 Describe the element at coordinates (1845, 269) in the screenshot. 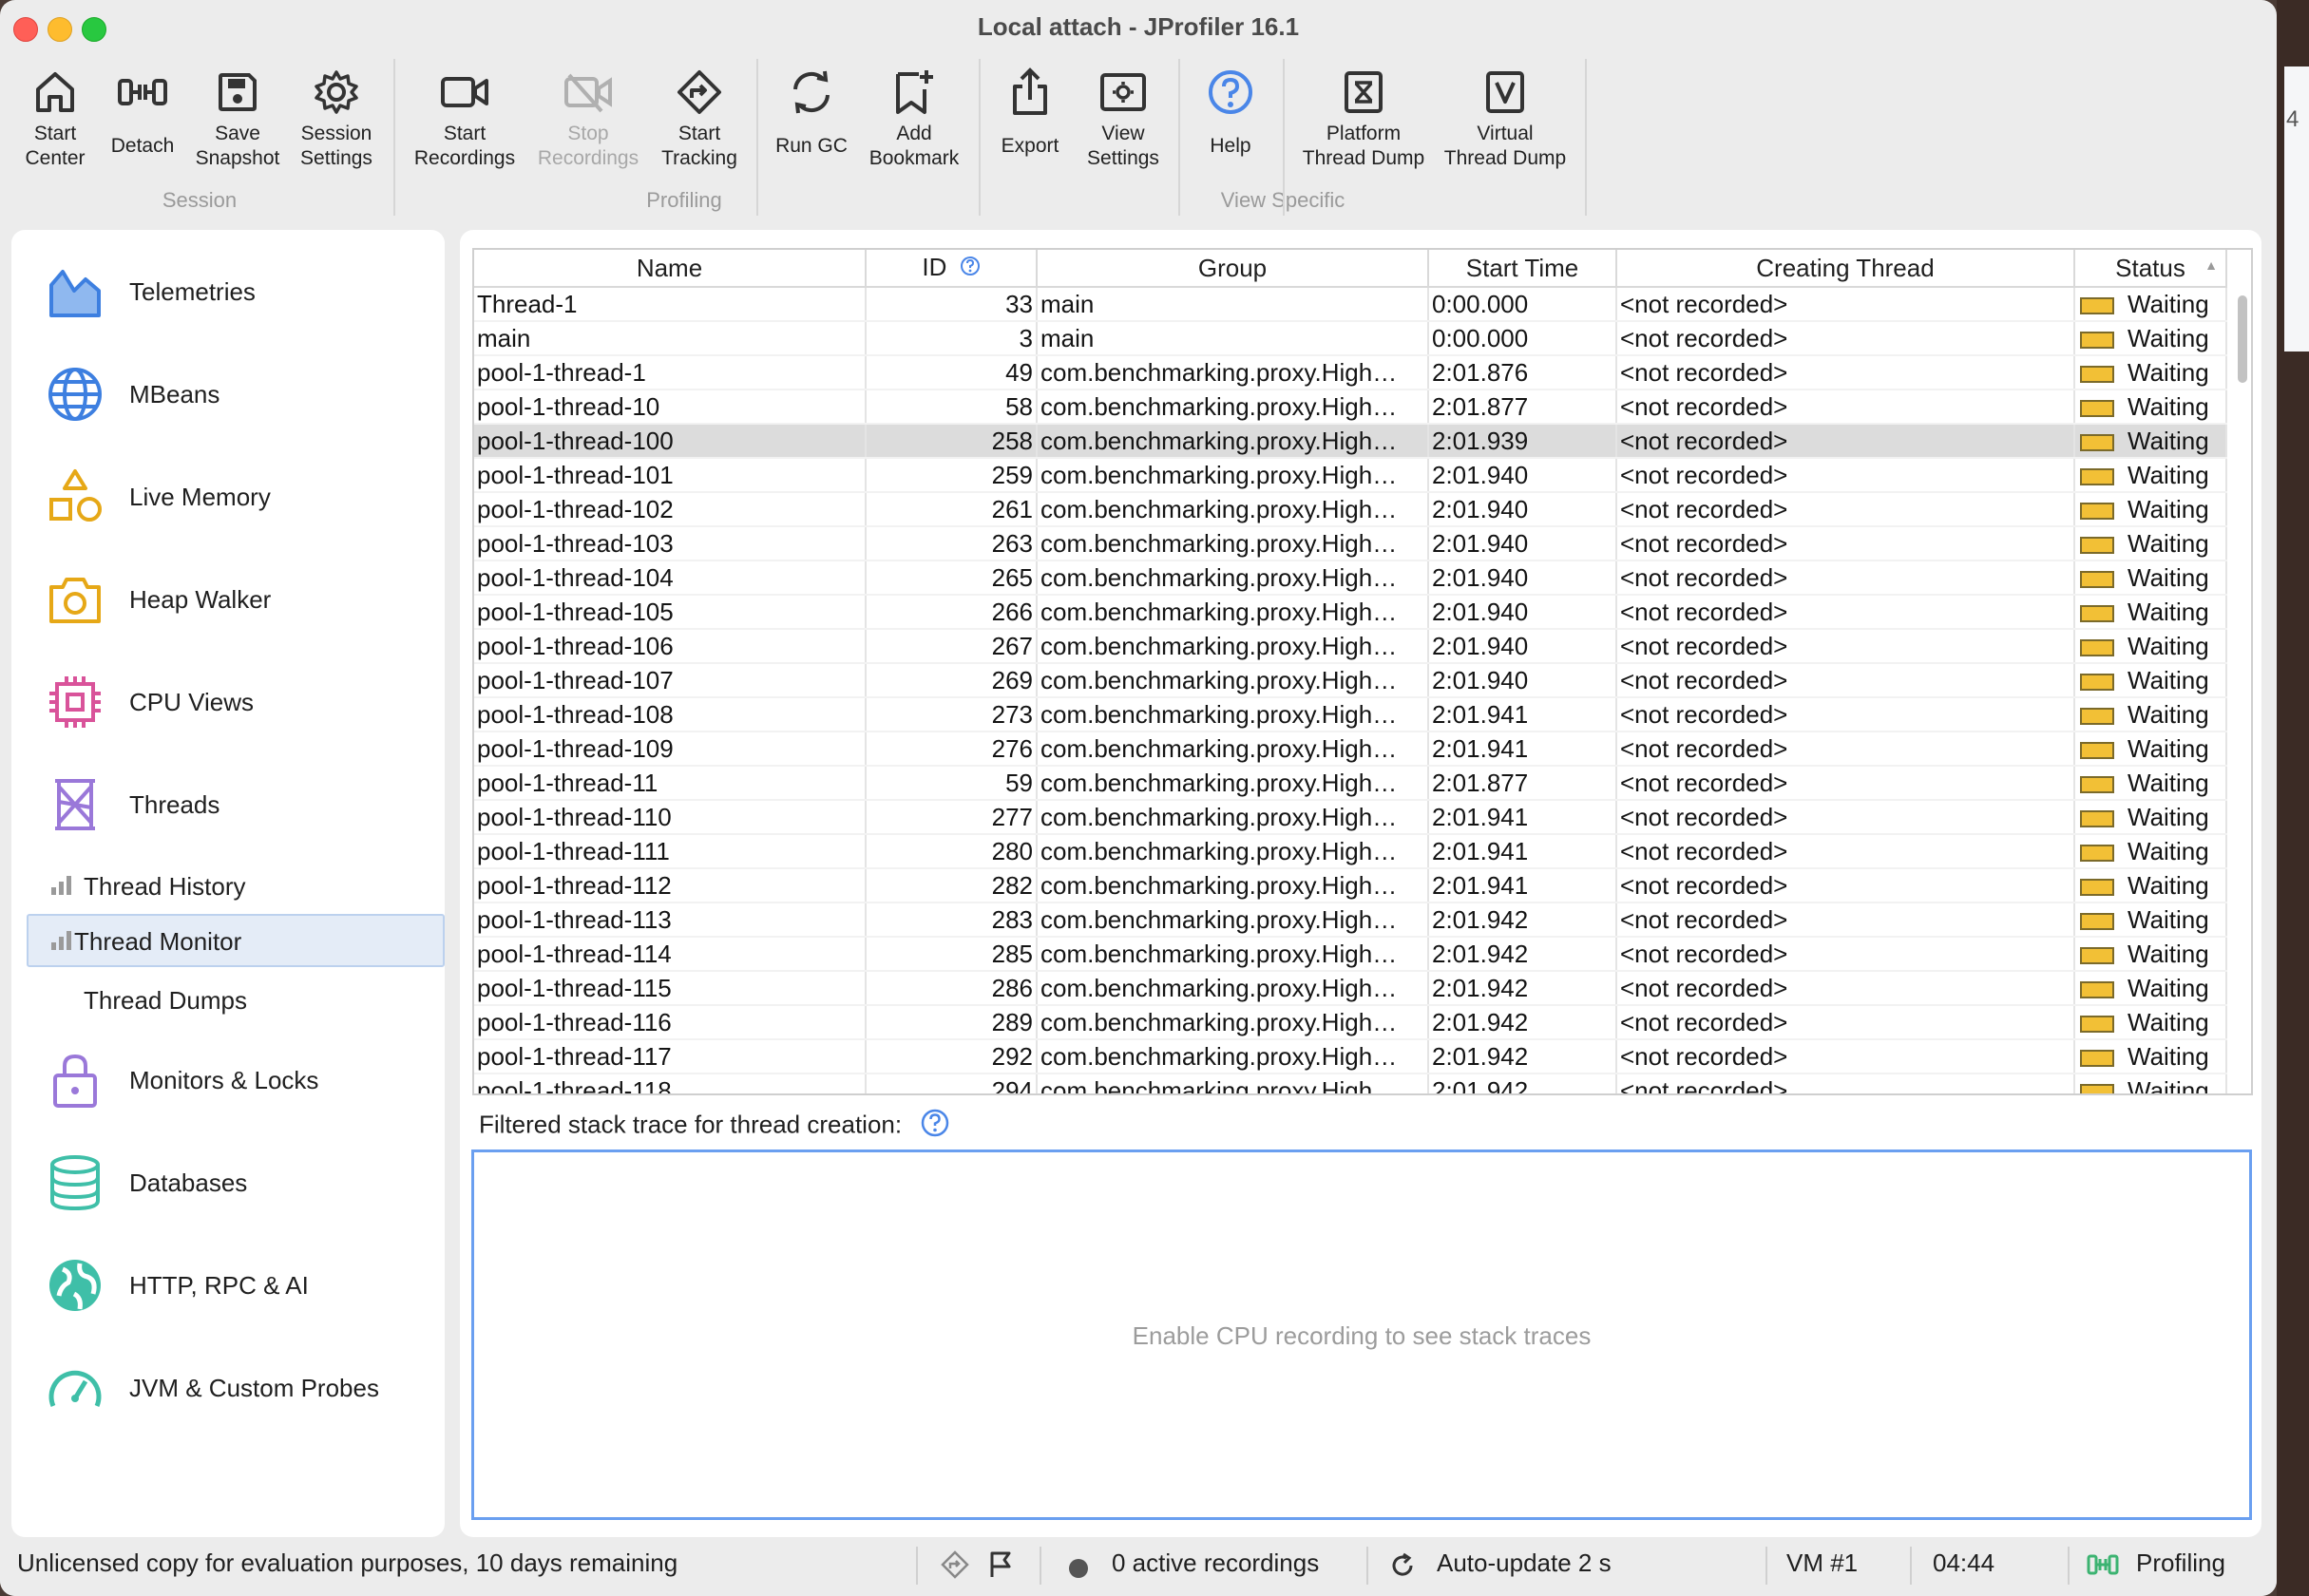

I see `column-header-creating-thread: Creating Thread` at that location.